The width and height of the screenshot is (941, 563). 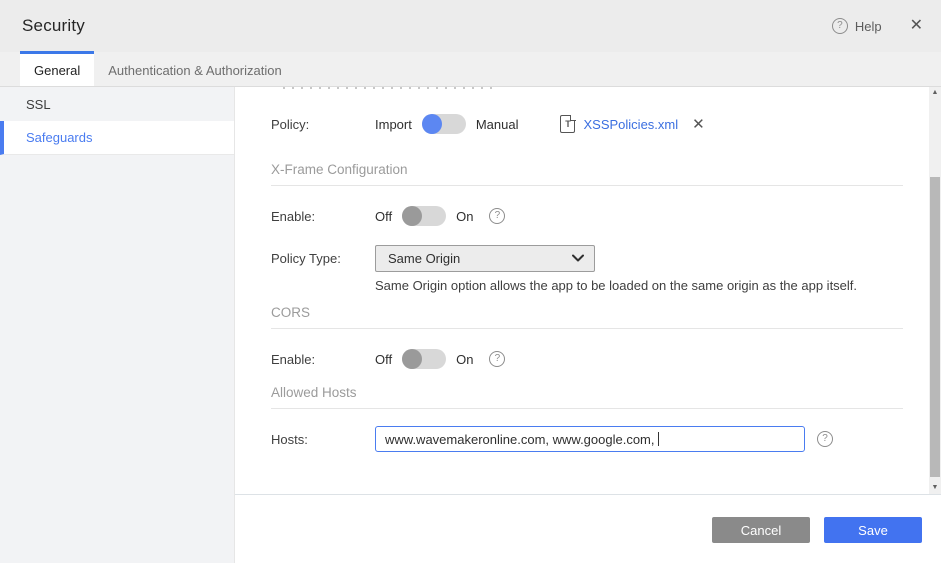 What do you see at coordinates (470, 26) in the screenshot?
I see `dialog-header: Security ? Help ✕` at bounding box center [470, 26].